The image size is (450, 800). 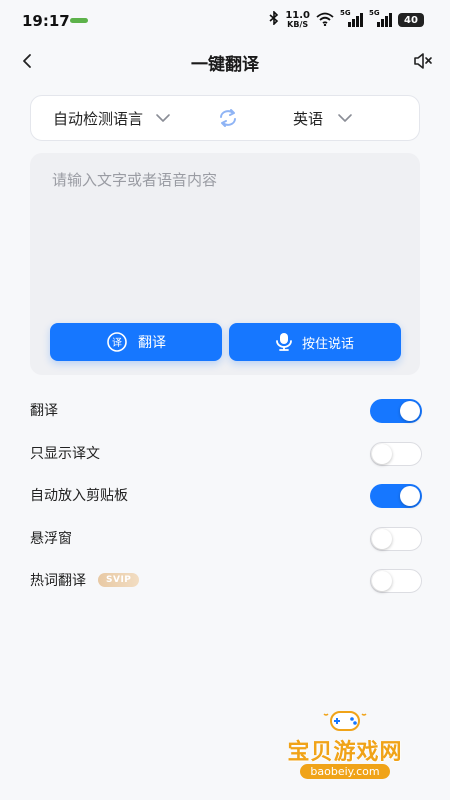 What do you see at coordinates (227, 239) in the screenshot?
I see `translation-text-input` at bounding box center [227, 239].